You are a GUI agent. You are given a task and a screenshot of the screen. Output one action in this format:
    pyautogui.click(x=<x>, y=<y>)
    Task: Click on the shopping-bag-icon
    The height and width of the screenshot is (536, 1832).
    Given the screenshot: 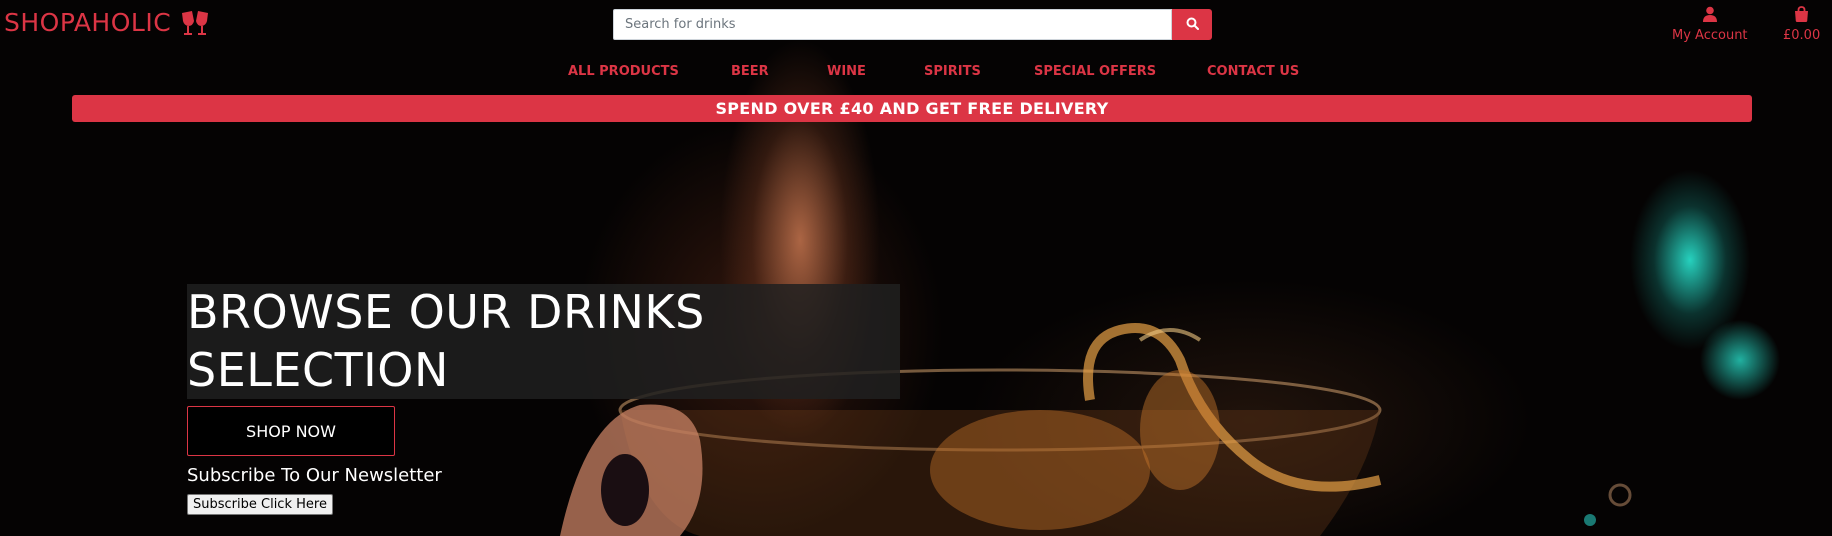 What is the action you would take?
    pyautogui.click(x=1801, y=16)
    